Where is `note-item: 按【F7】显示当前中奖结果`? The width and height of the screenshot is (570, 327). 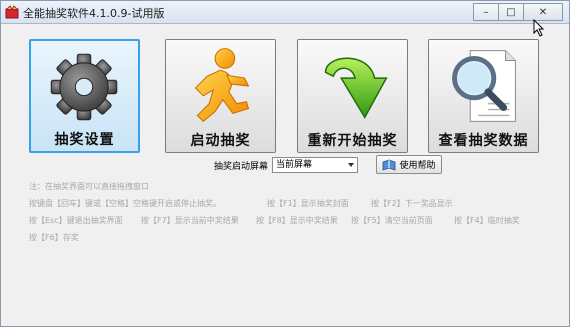 note-item: 按【F7】显示当前中奖结果 is located at coordinates (190, 220).